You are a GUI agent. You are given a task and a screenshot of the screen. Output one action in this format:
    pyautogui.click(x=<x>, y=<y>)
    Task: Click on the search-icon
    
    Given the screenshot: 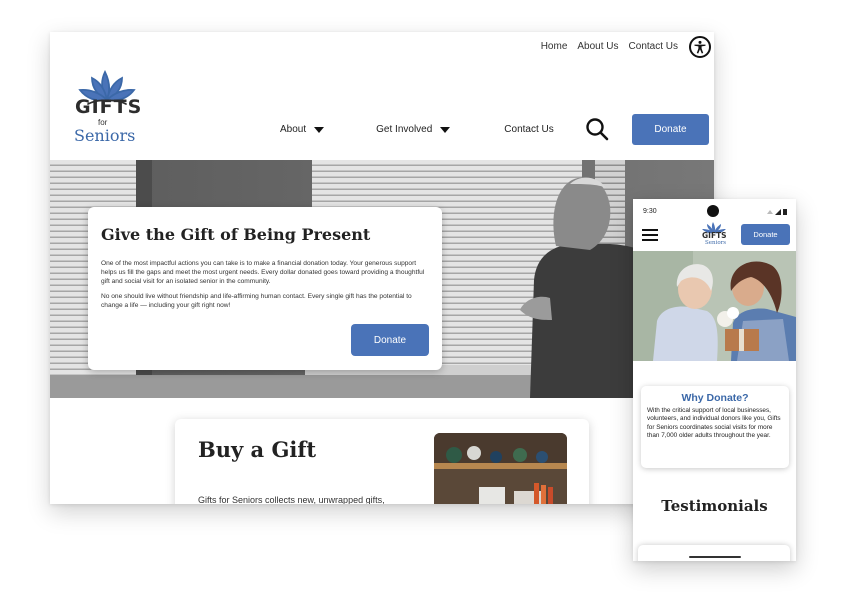 What is the action you would take?
    pyautogui.click(x=597, y=129)
    